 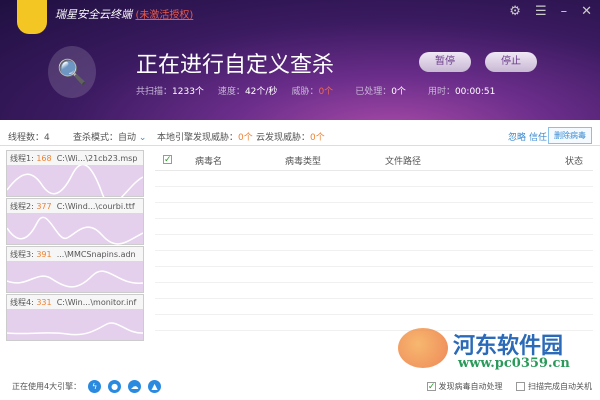 I want to click on watermark: 河东软件园 www.pc0359.cn, so click(x=484, y=349).